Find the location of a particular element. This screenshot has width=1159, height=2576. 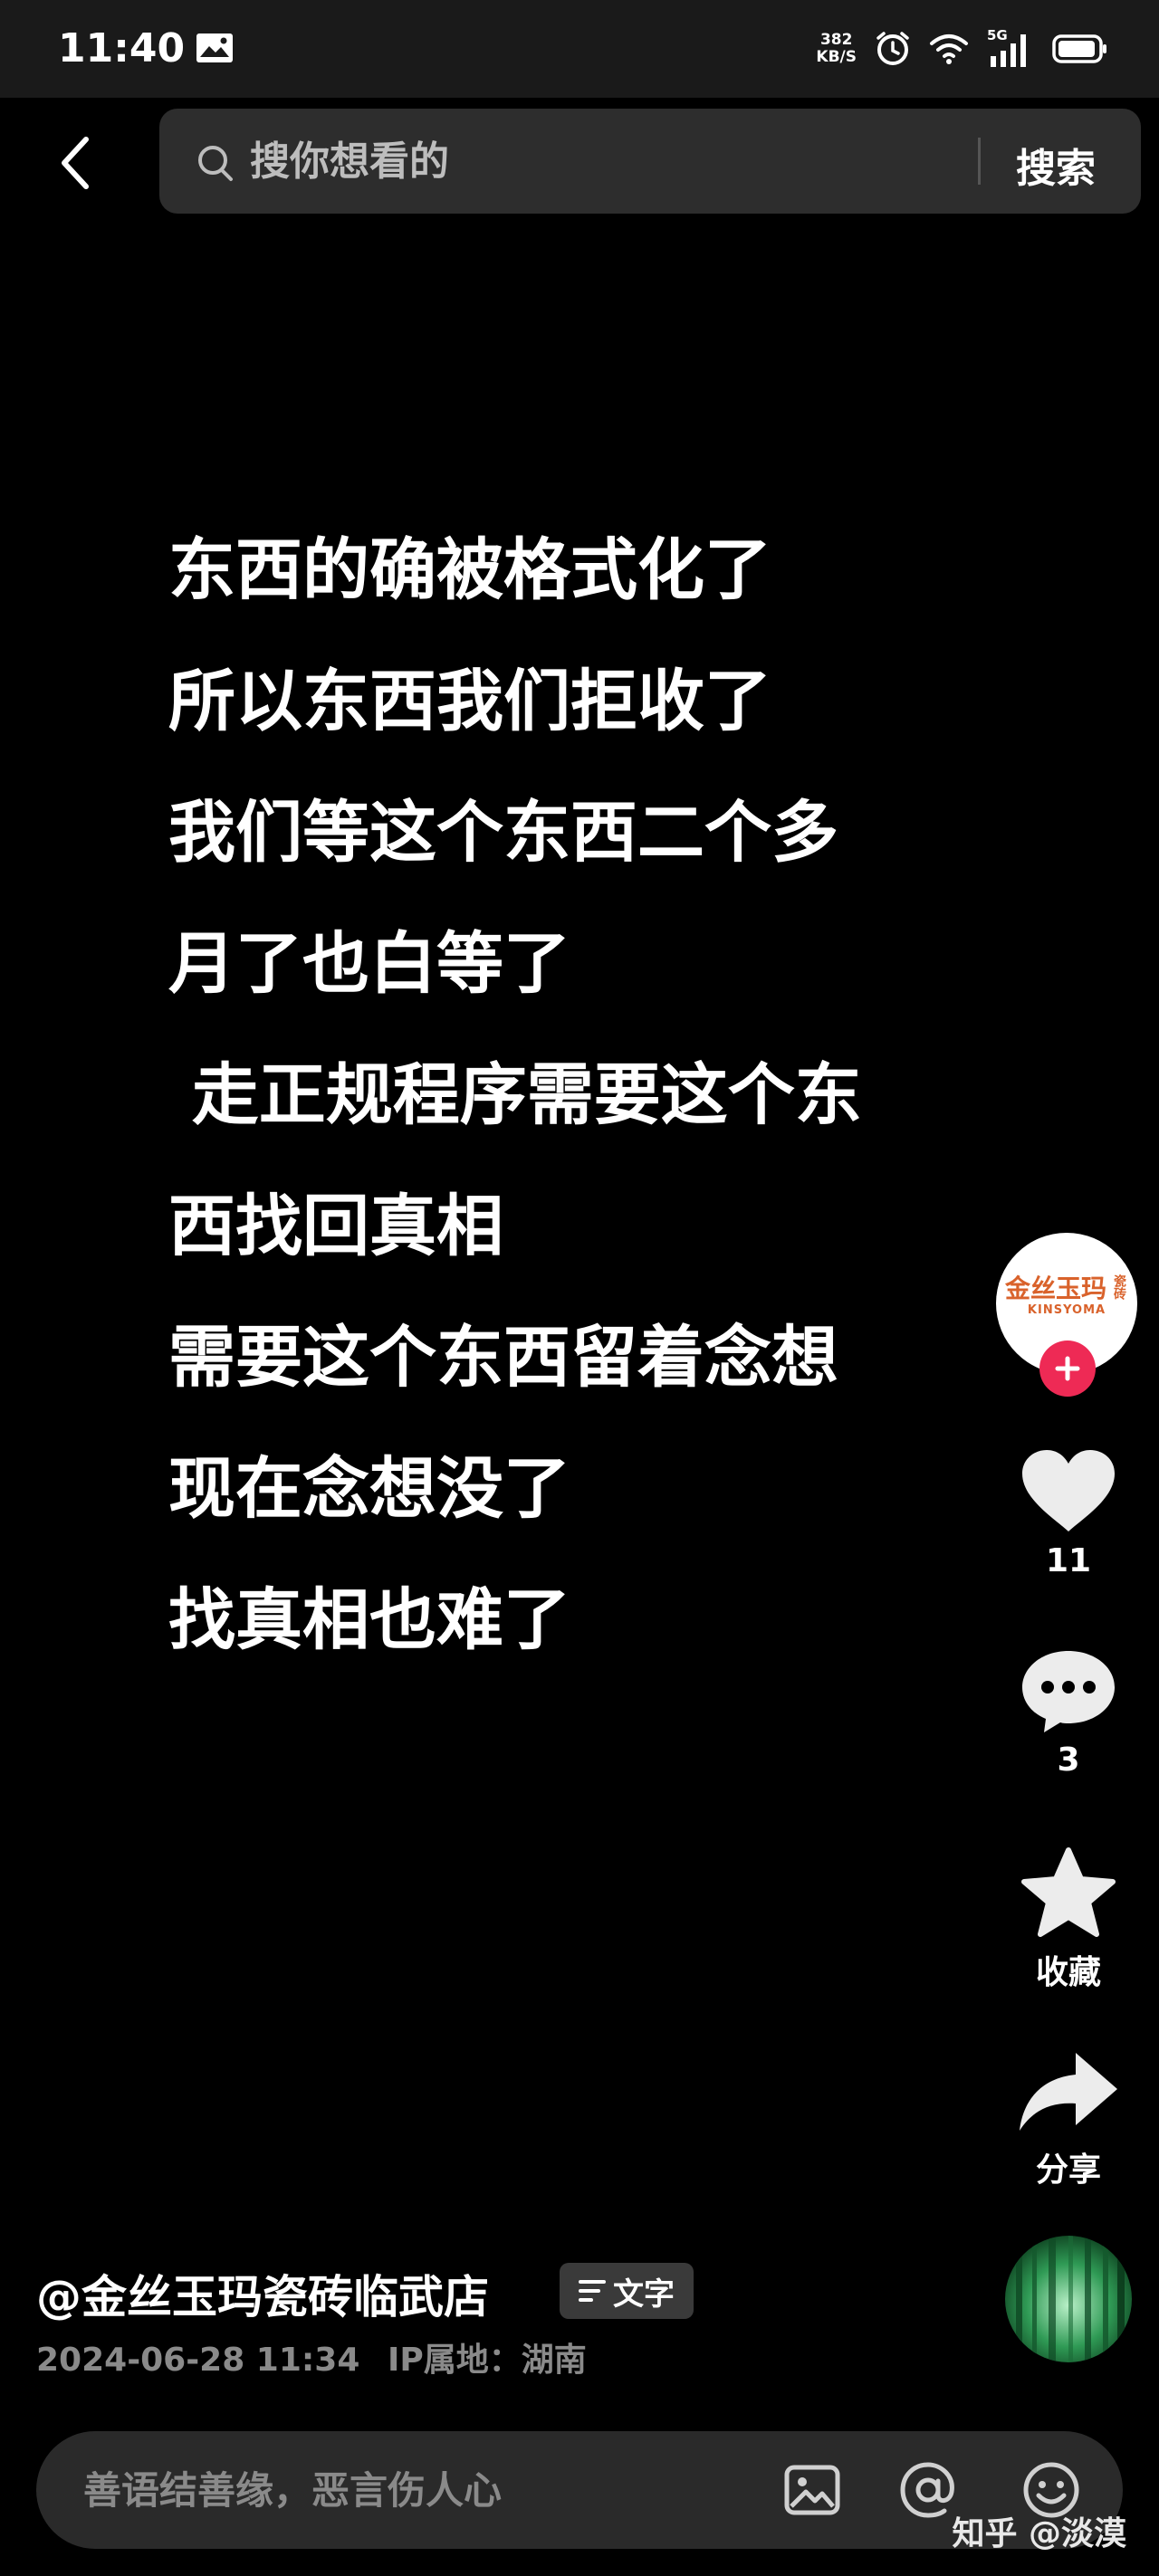

share-button: 分享 is located at coordinates (1068, 2119).